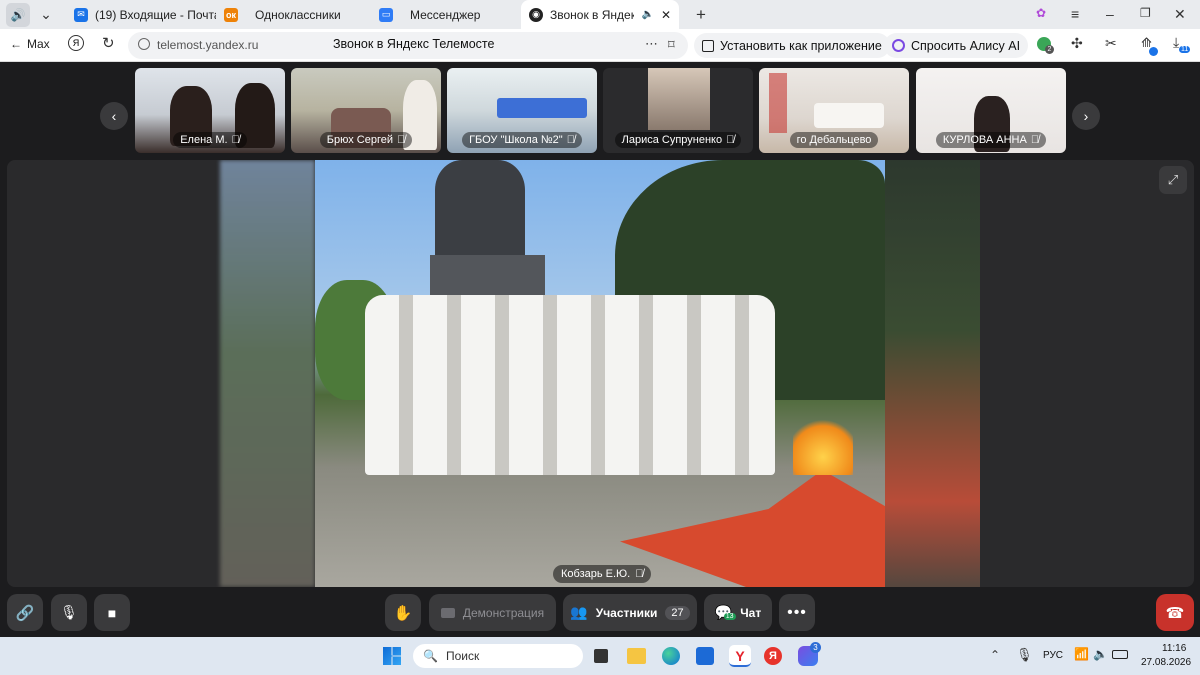 The image size is (1200, 675). I want to click on microphone-tray-icon: 🎙, so click(1024, 655).